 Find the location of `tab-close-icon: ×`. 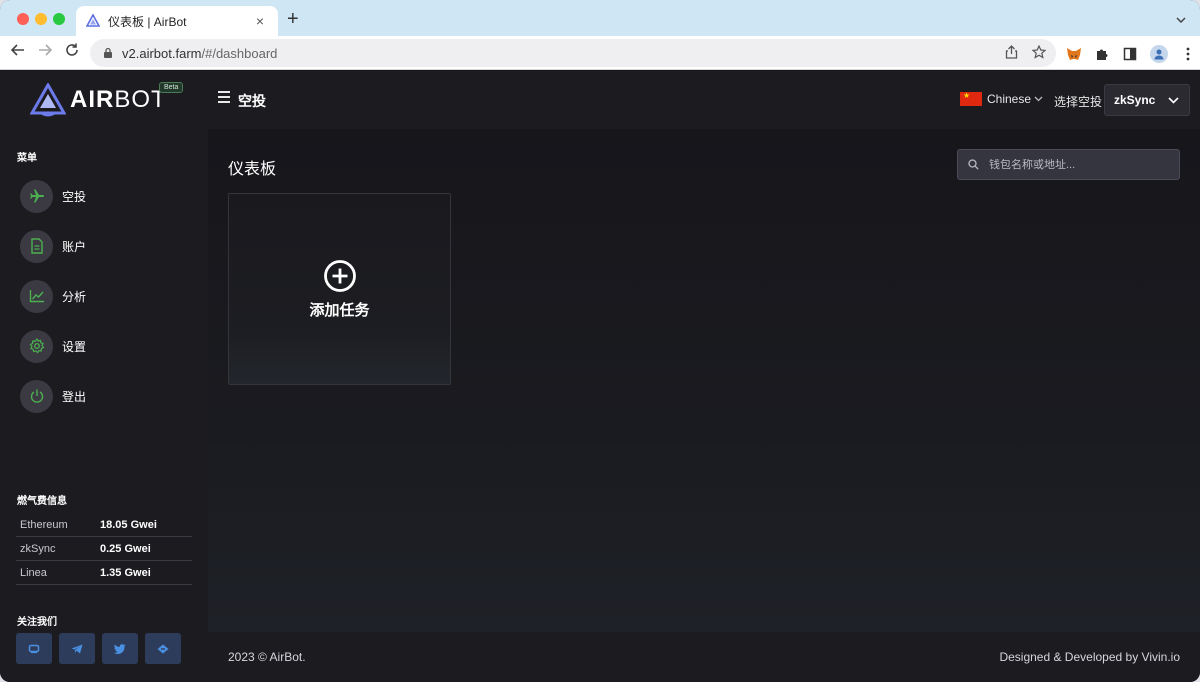

tab-close-icon: × is located at coordinates (260, 21).